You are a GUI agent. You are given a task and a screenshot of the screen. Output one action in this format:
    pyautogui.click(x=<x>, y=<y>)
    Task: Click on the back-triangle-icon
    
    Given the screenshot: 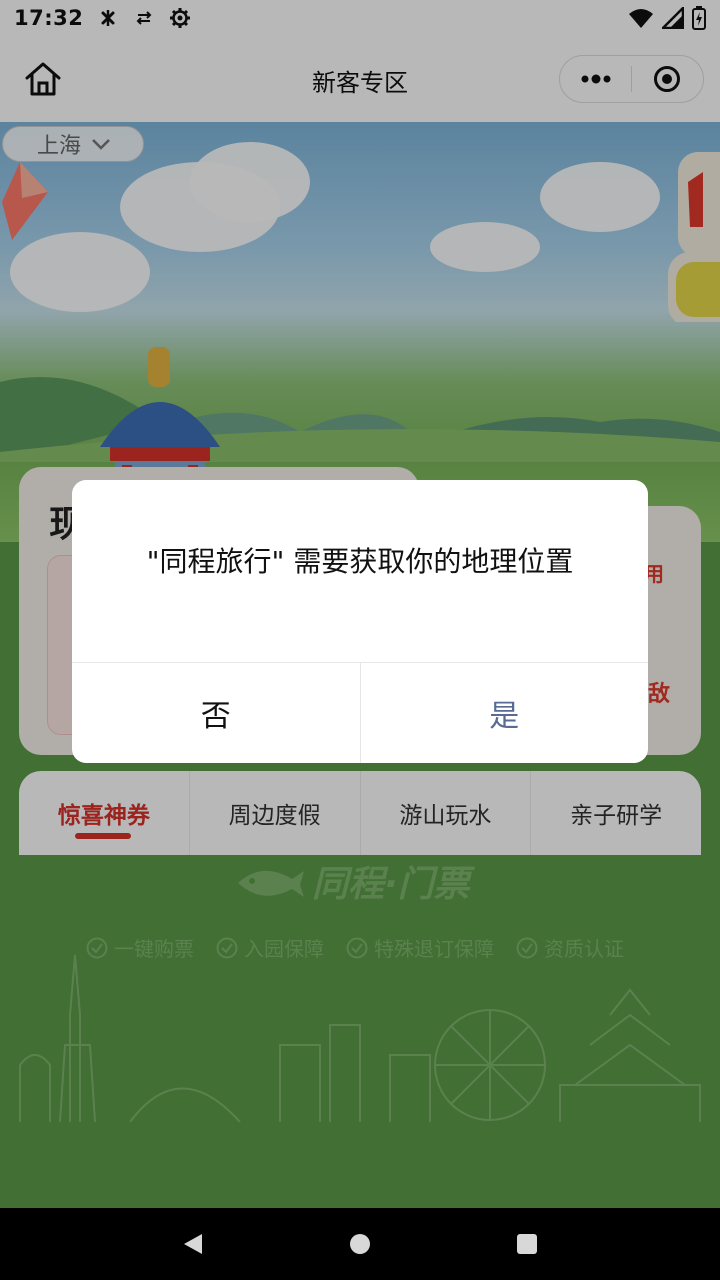 What is the action you would take?
    pyautogui.click(x=193, y=1244)
    